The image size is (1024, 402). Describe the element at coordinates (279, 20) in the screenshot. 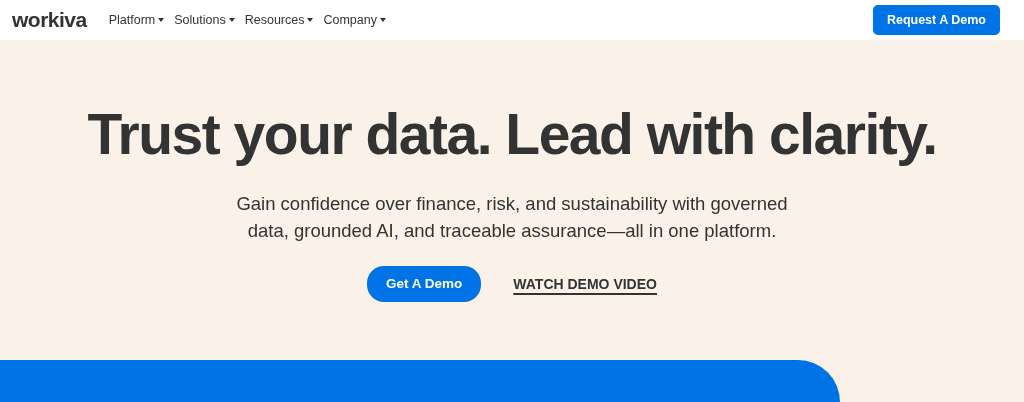

I see `nav-menu-item: Resources` at that location.